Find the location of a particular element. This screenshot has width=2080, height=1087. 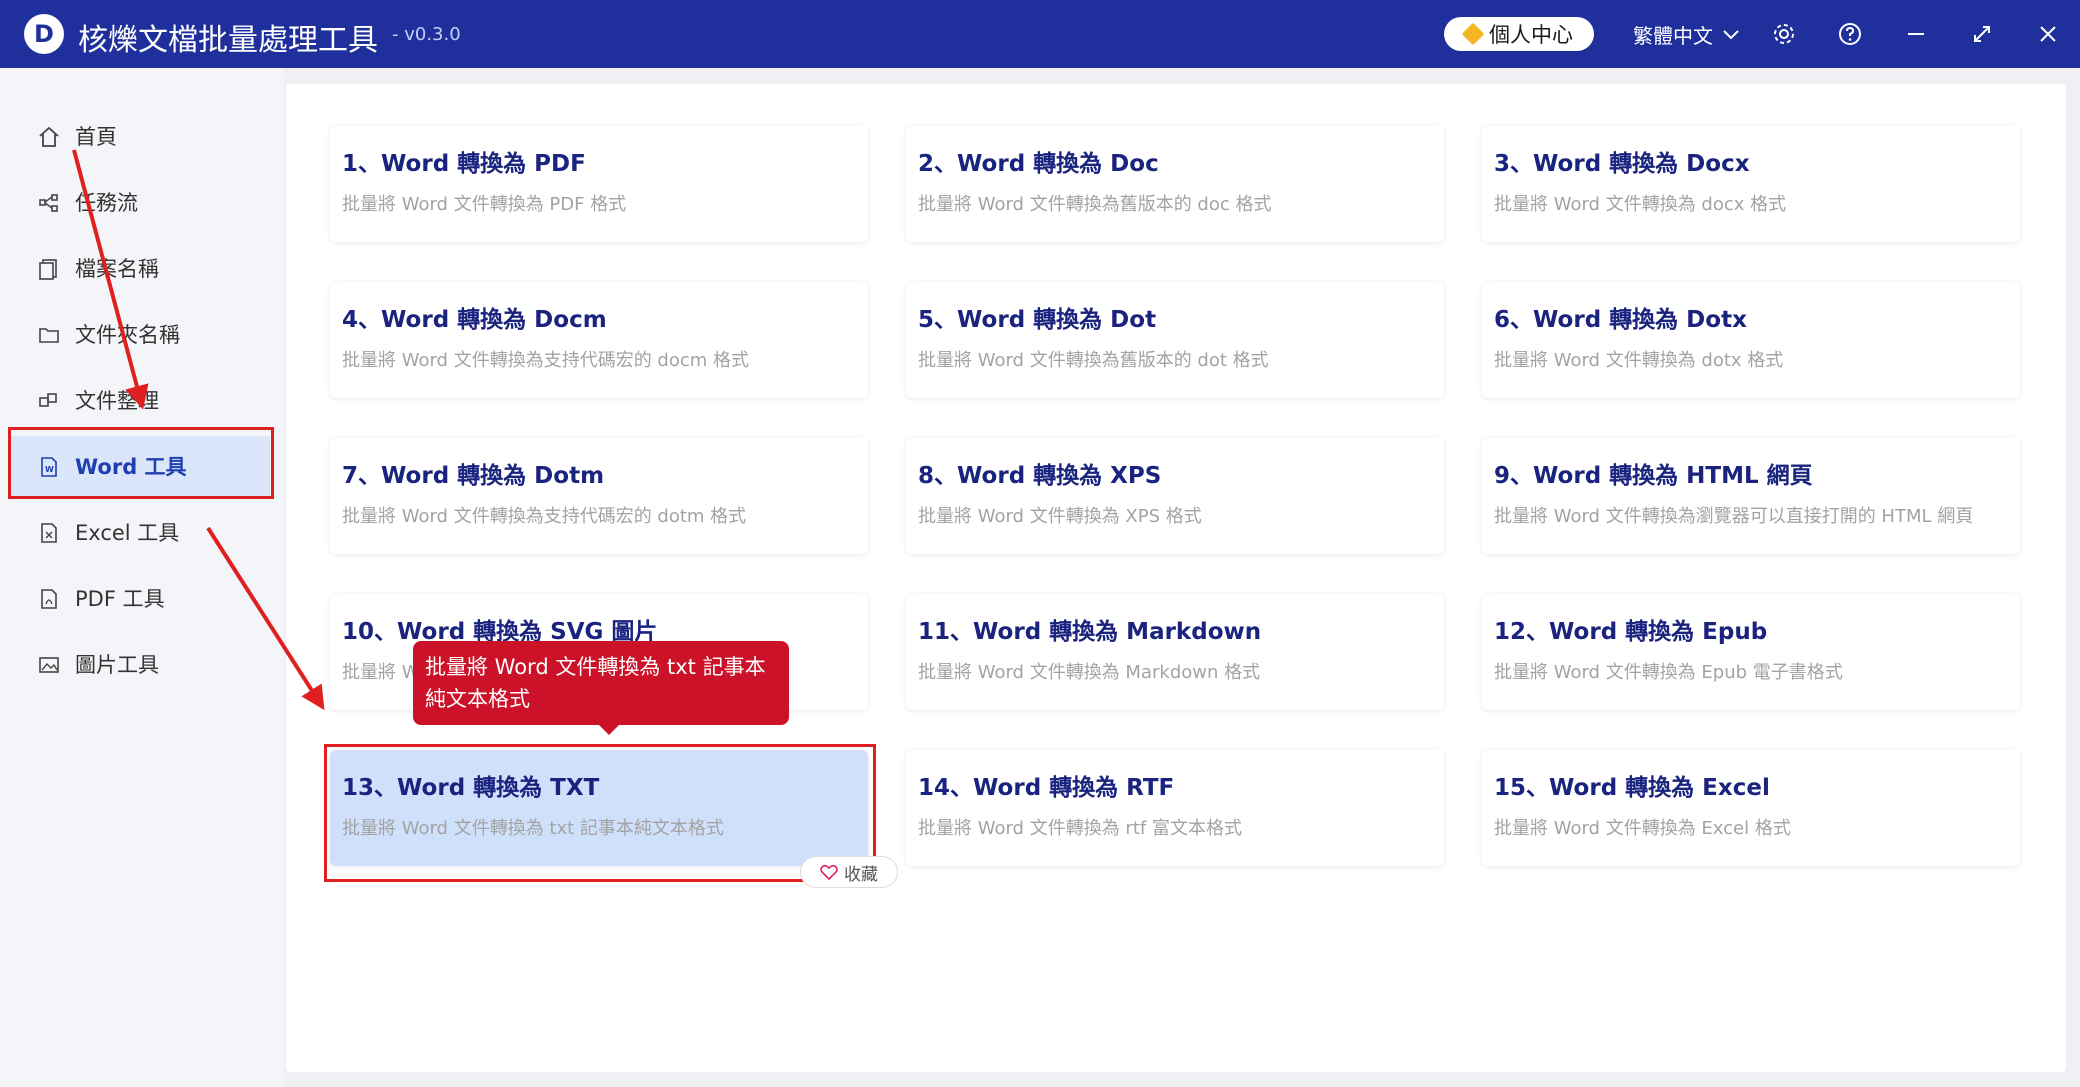

app-logo: D is located at coordinates (44, 34).